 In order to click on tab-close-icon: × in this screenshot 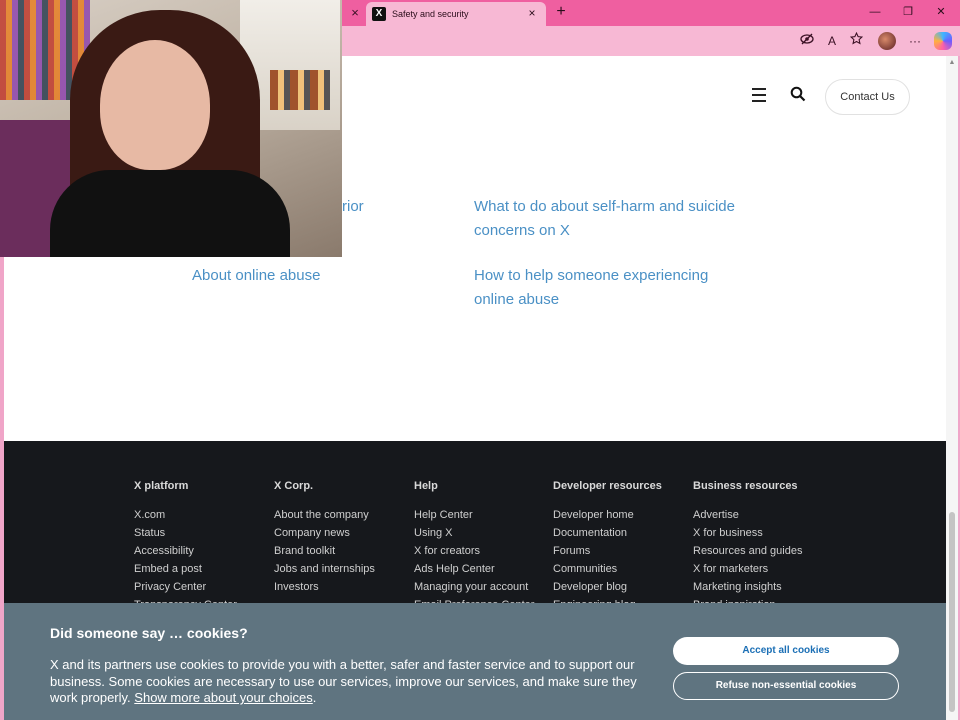, I will do `click(532, 13)`.